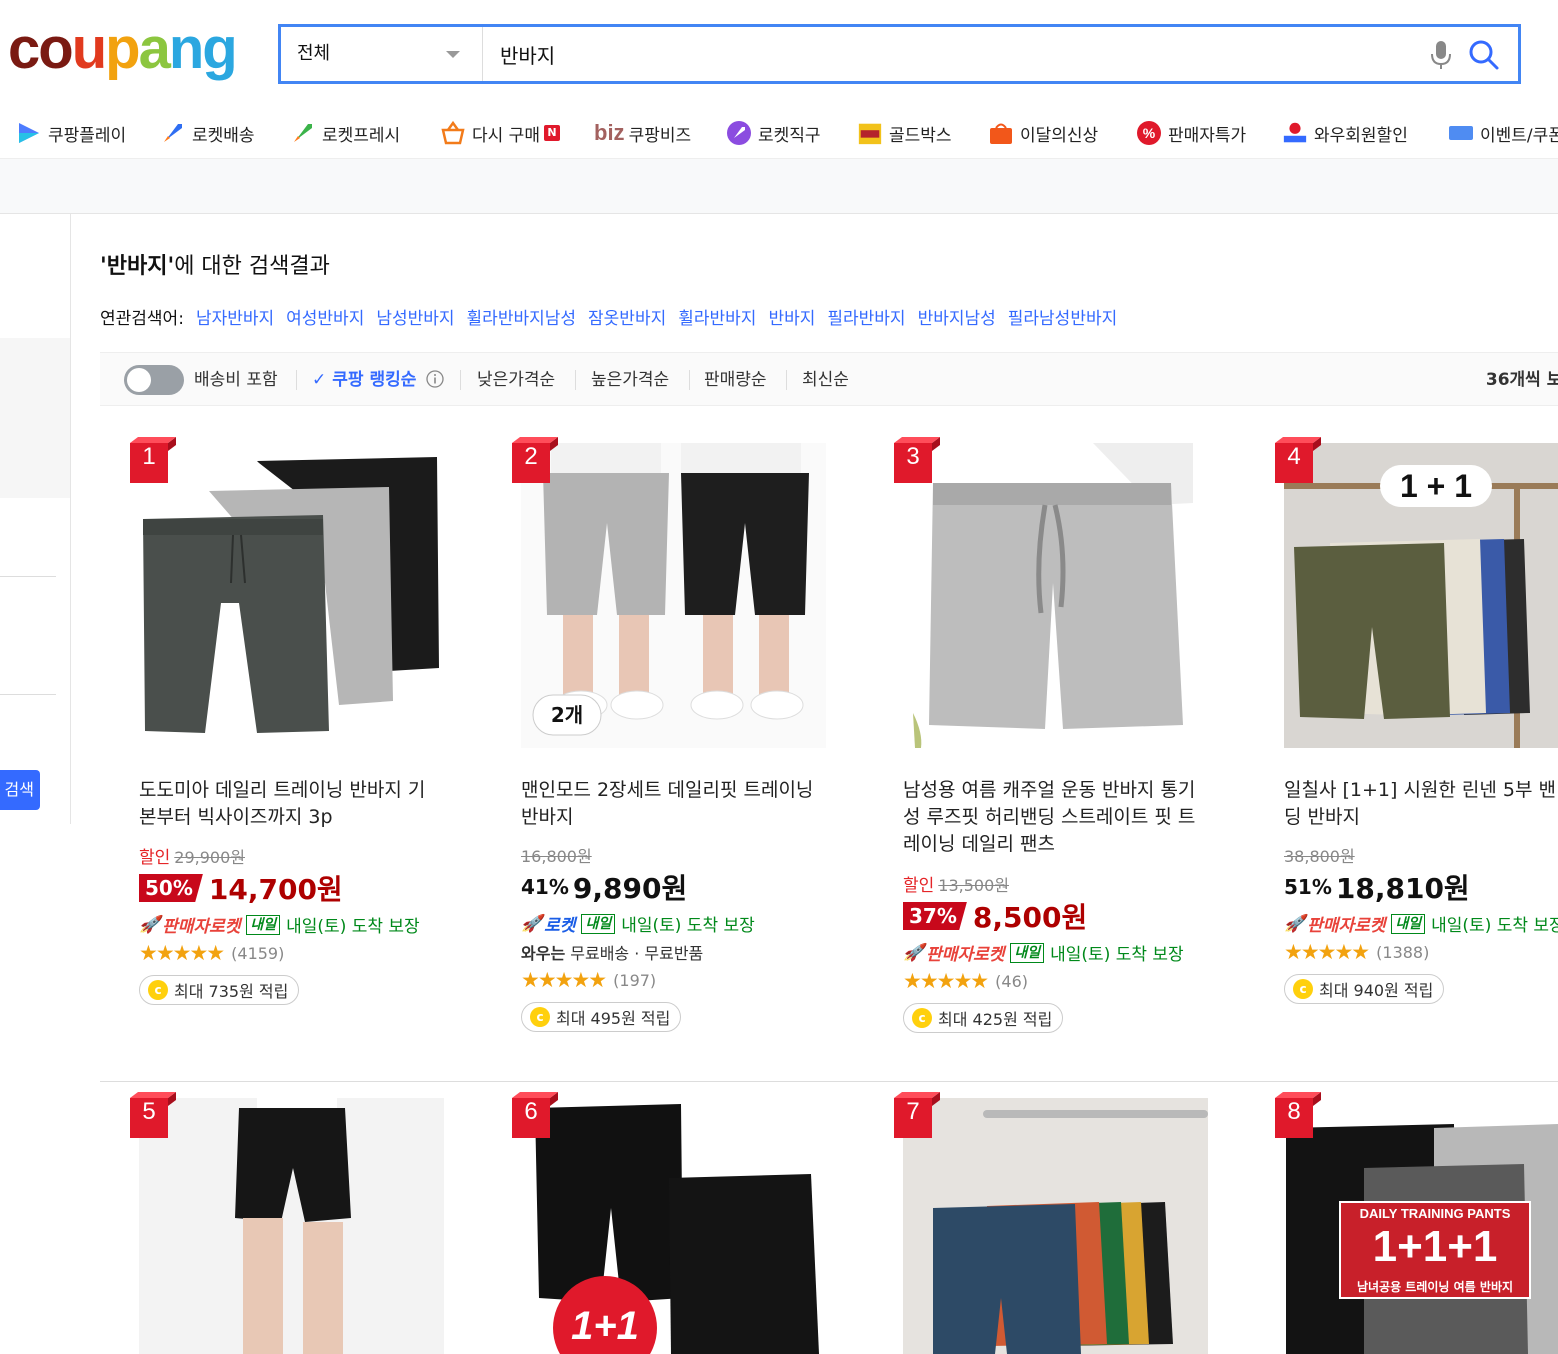 This screenshot has width=1558, height=1354. Describe the element at coordinates (634, 953) in the screenshot. I see `wow-benefits: 무료배송 · 무료반품` at that location.